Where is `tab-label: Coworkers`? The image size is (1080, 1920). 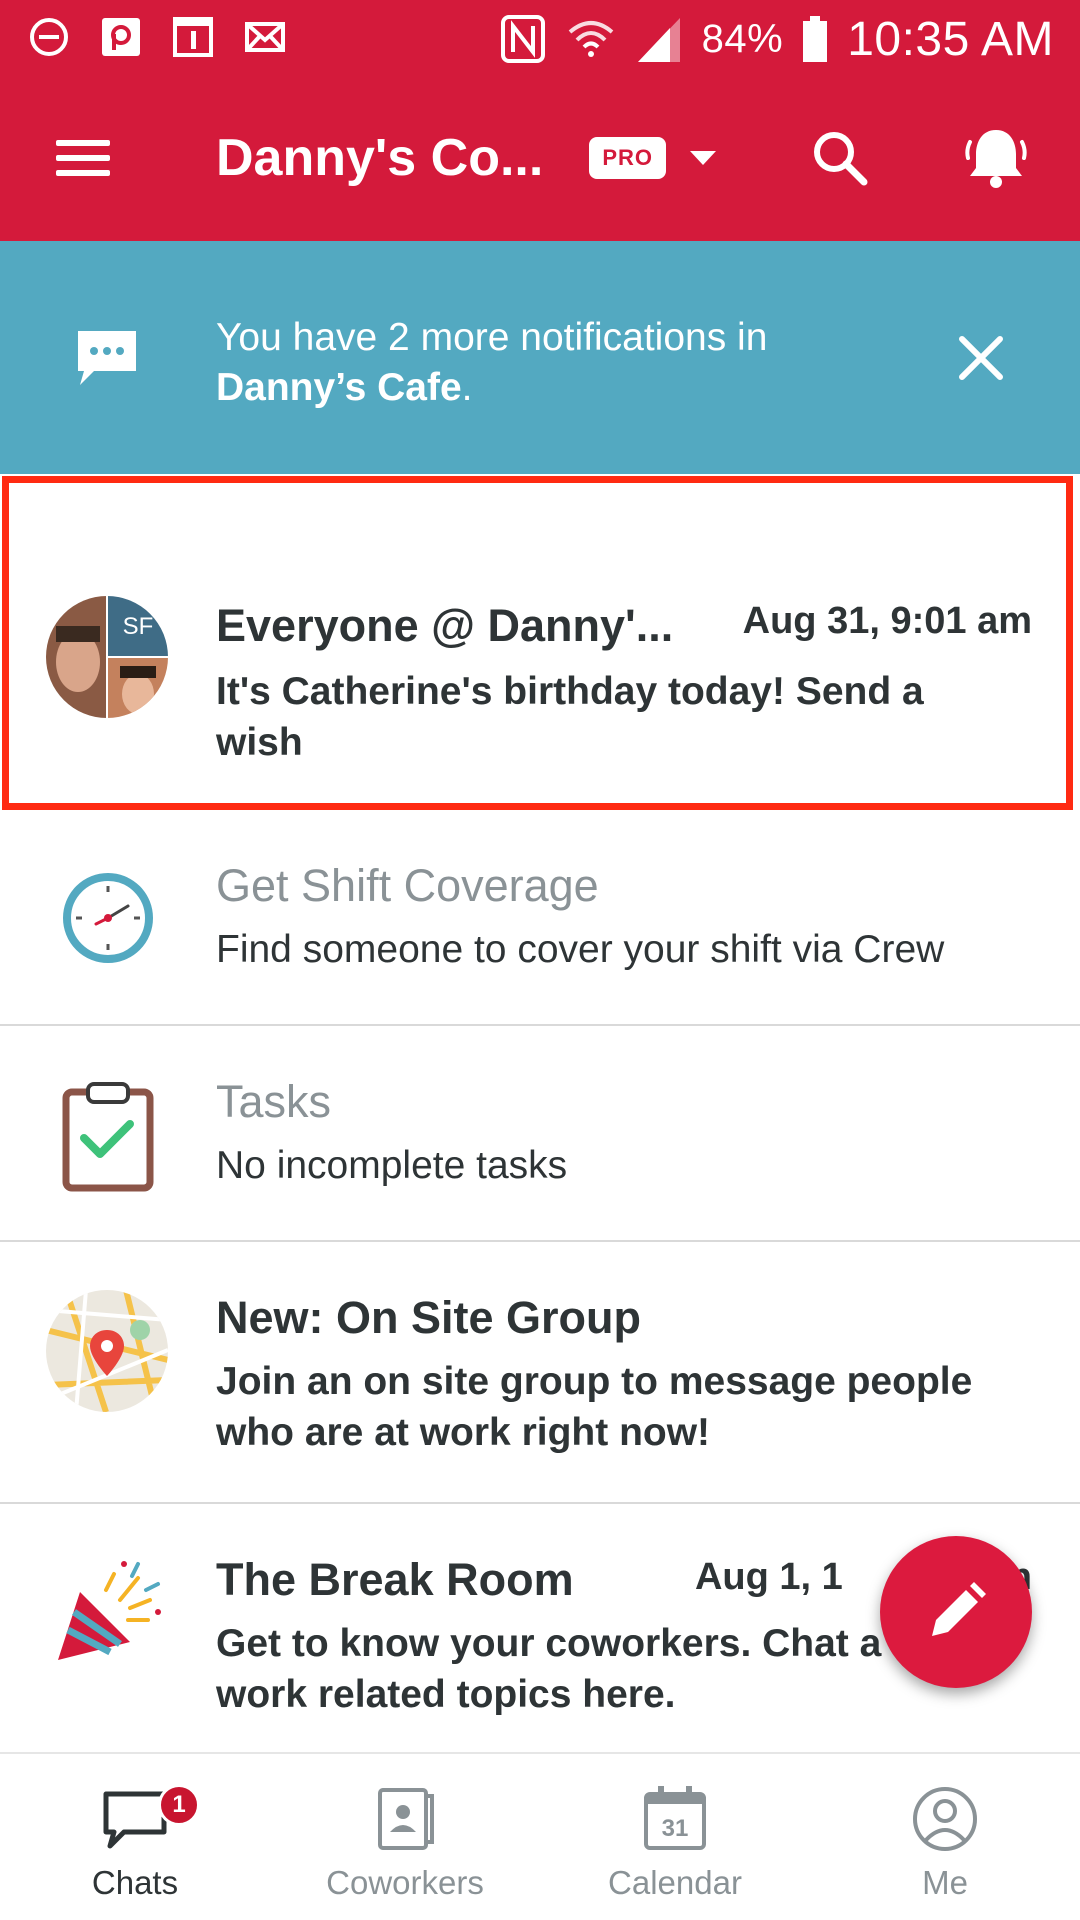
tab-label: Coworkers is located at coordinates (405, 1882).